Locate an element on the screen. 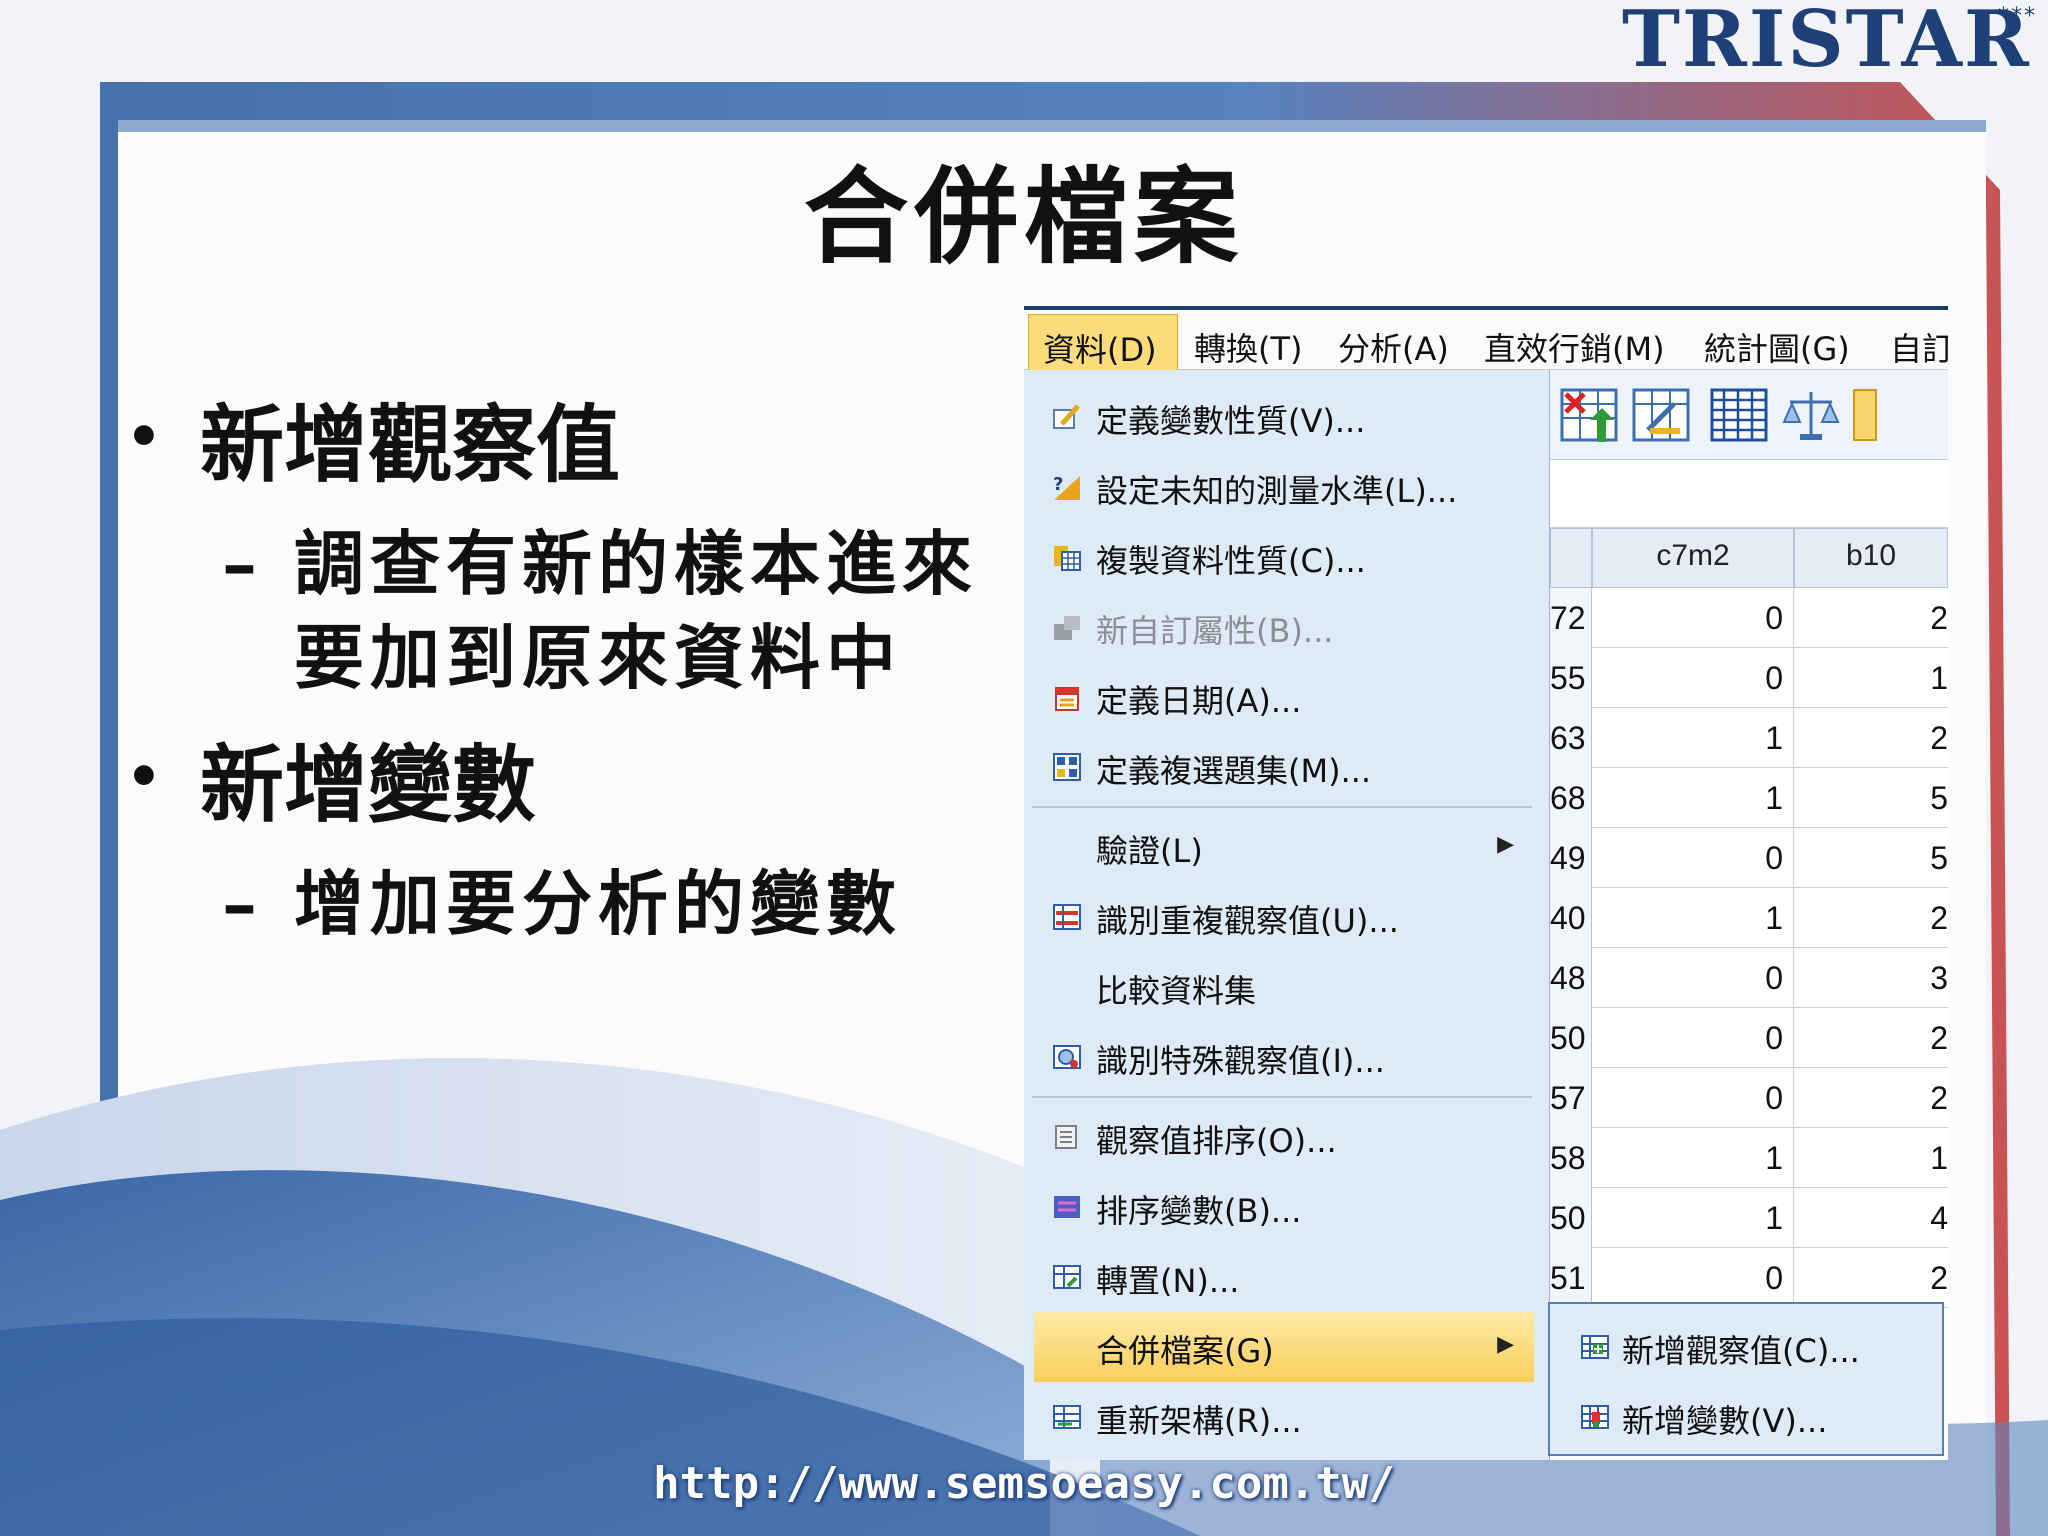 The height and width of the screenshot is (1536, 2048). menu-data: 資料(D) is located at coordinates (1103, 344).